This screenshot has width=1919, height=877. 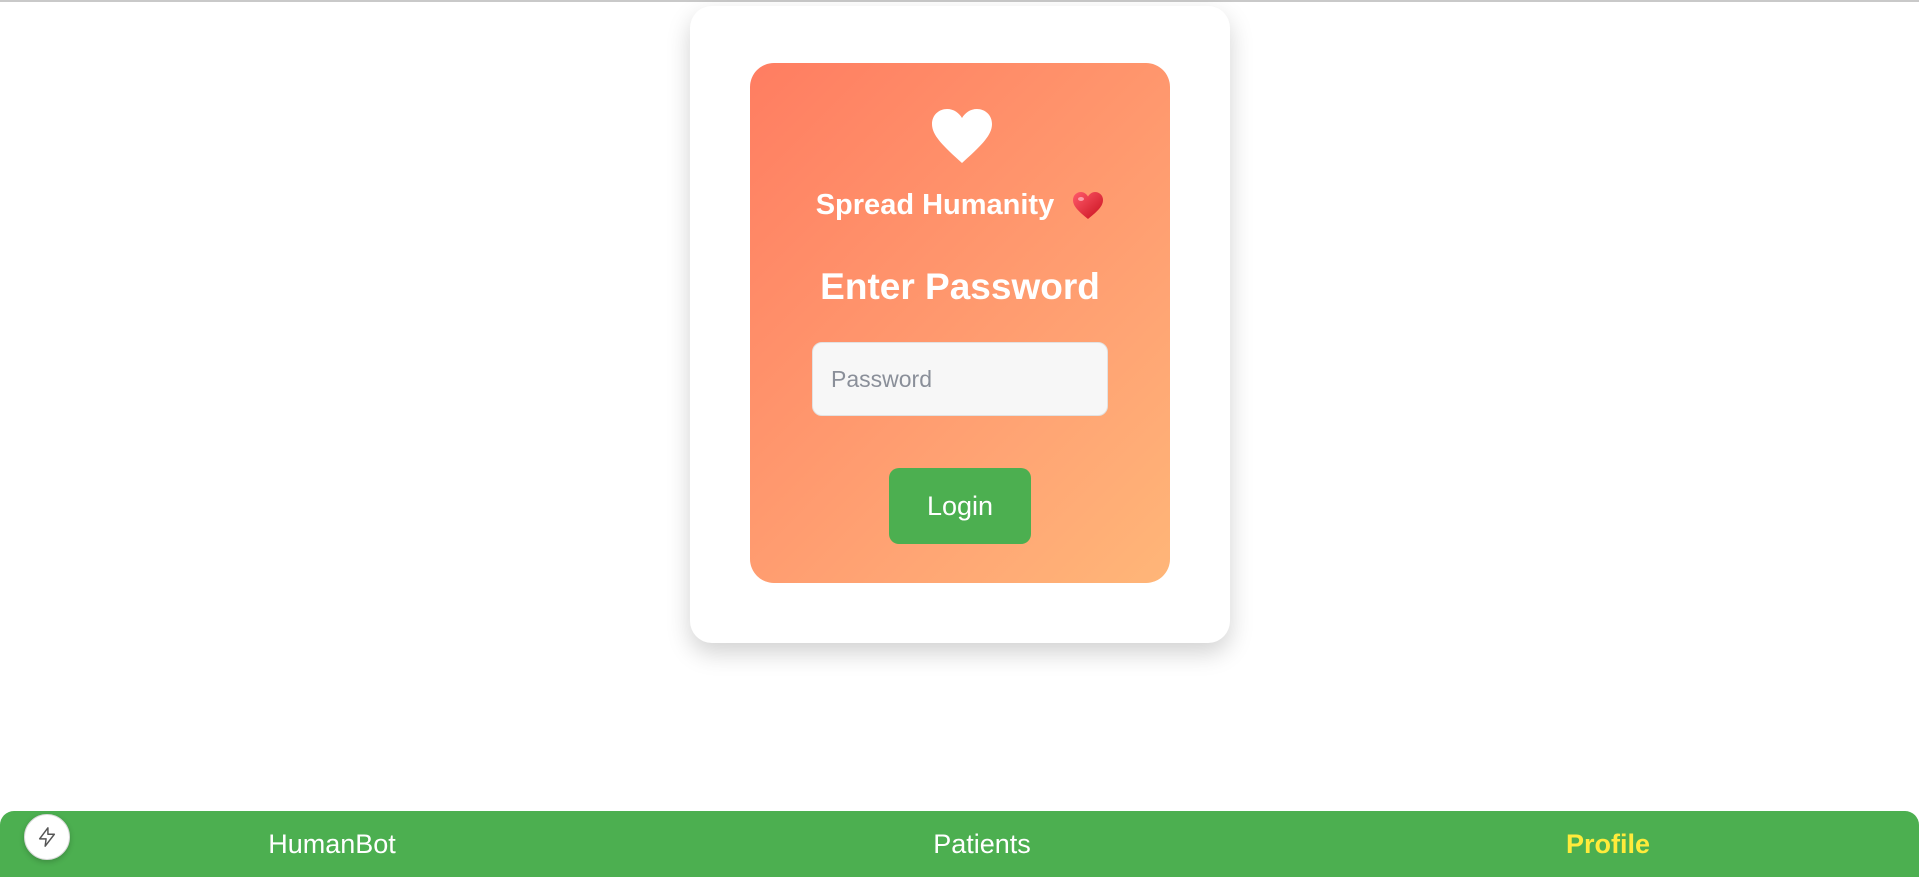 What do you see at coordinates (935, 205) in the screenshot?
I see `brand-name: Spread Humanity` at bounding box center [935, 205].